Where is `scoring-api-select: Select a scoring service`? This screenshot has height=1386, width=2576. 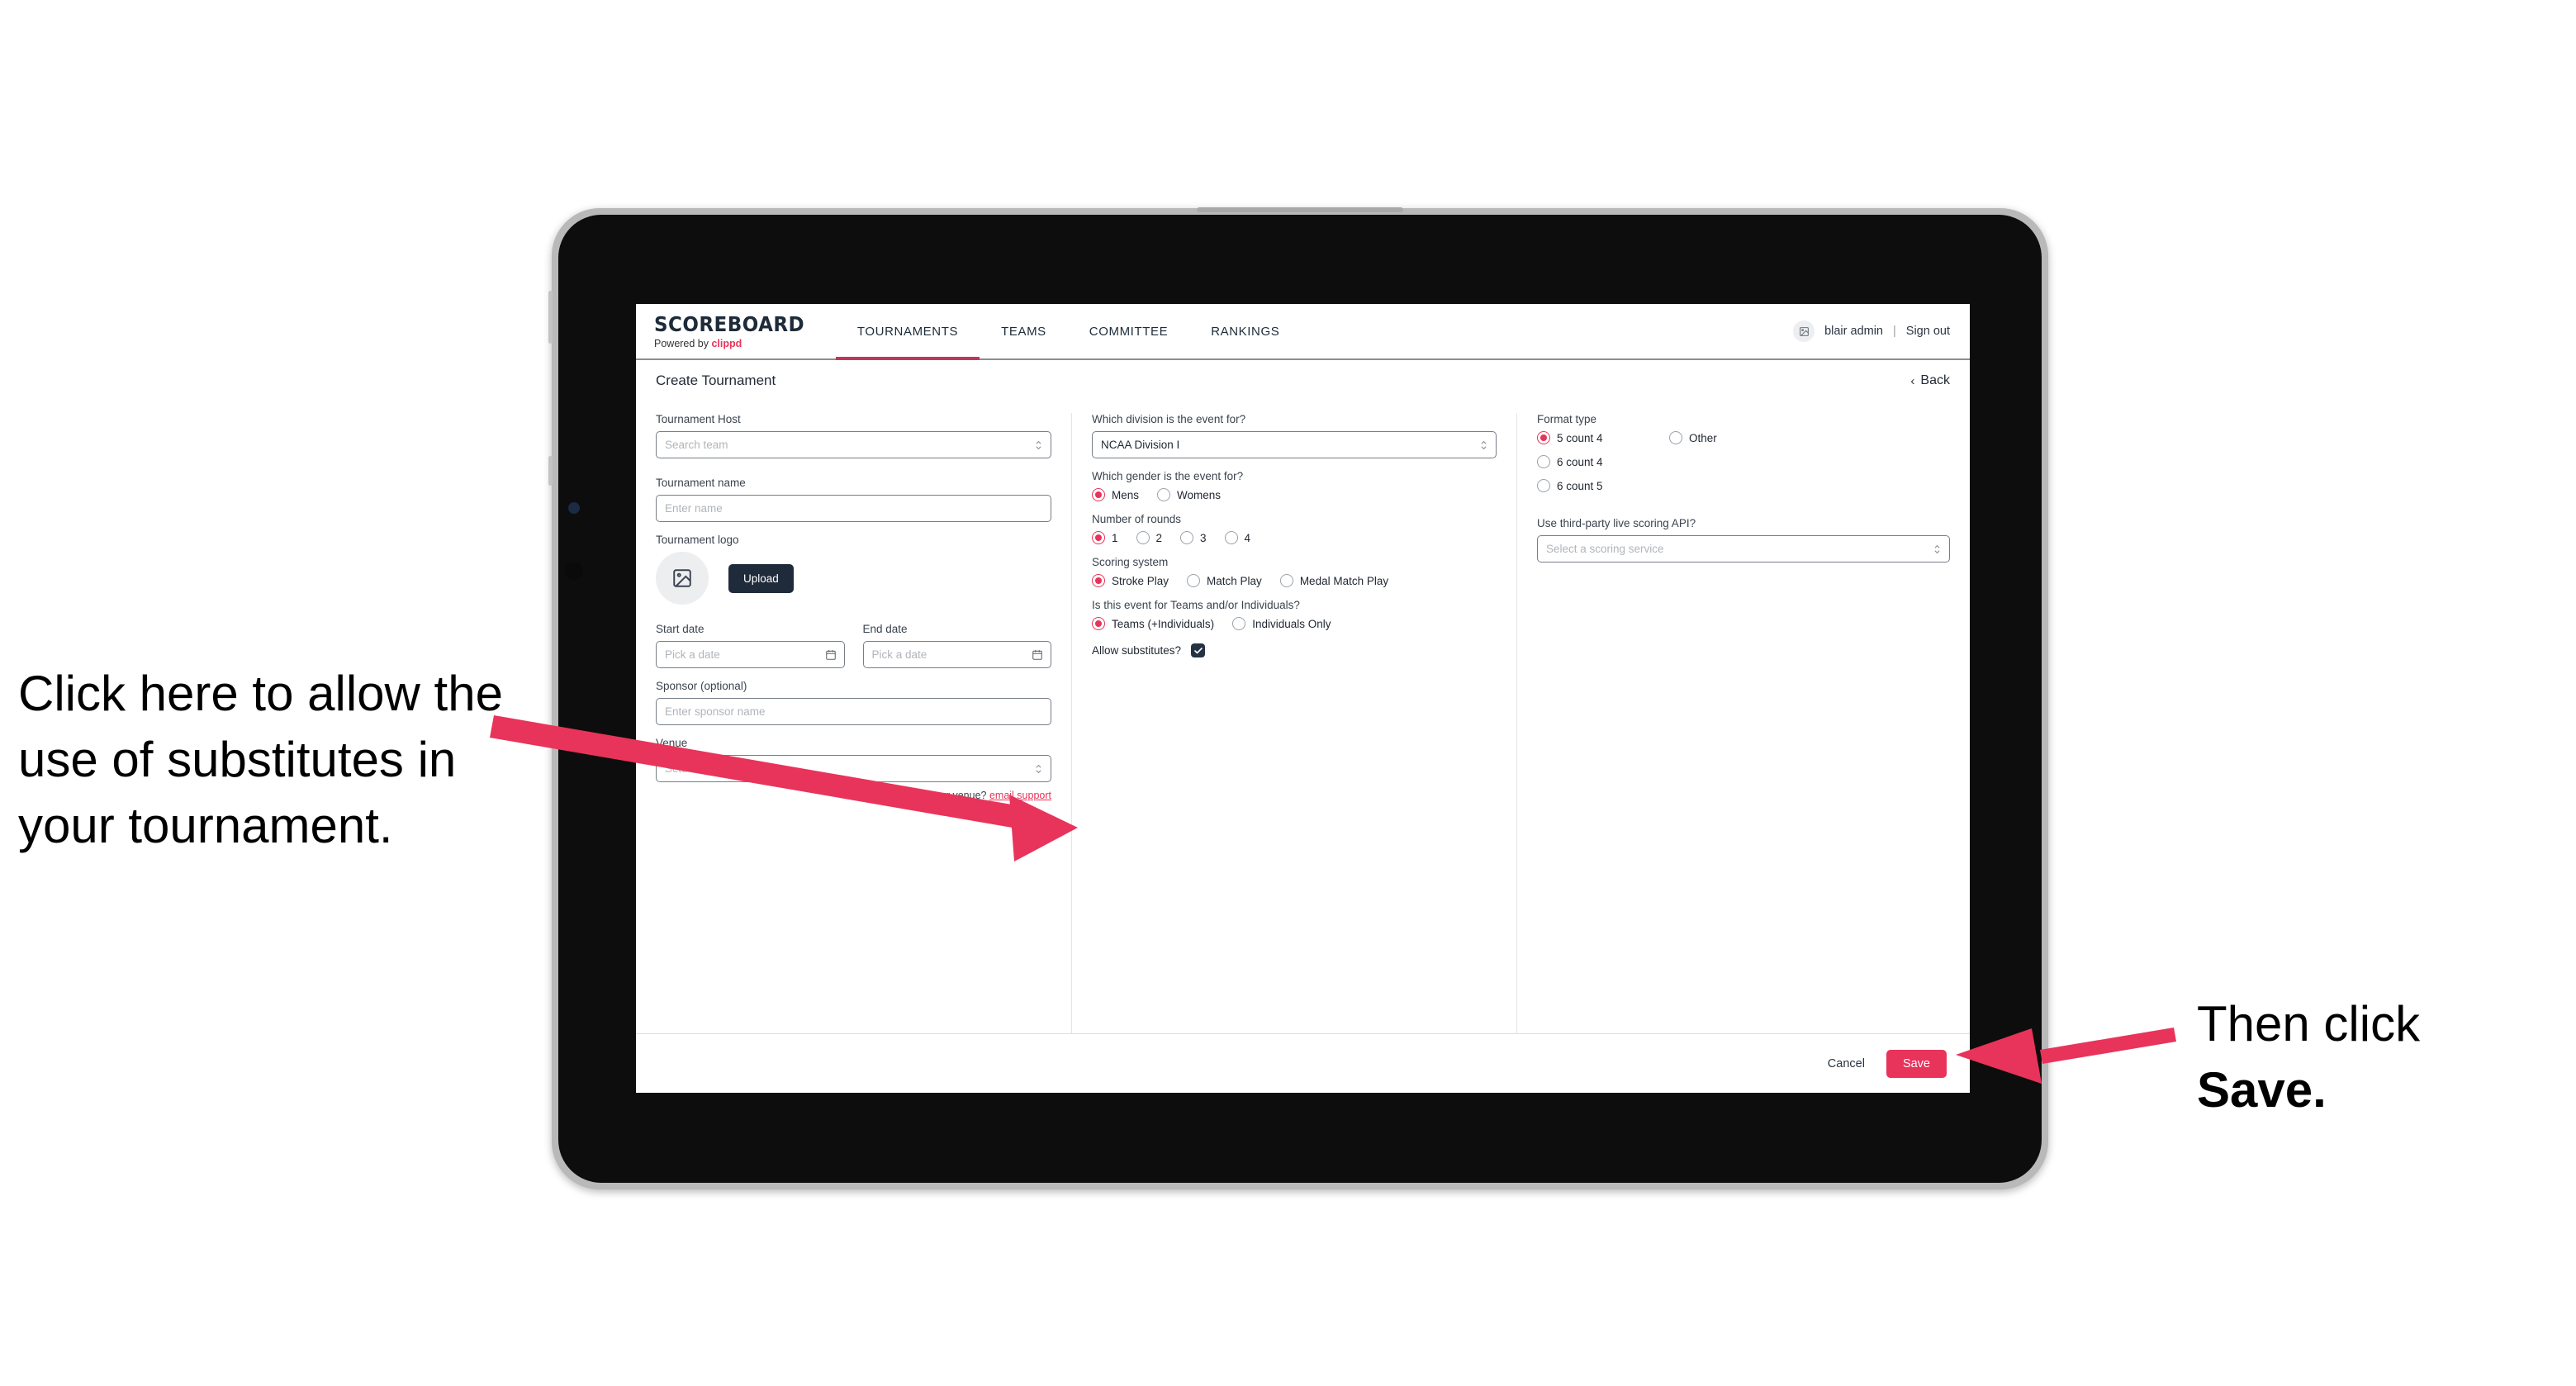
scoring-api-select: Select a scoring service is located at coordinates (1743, 548).